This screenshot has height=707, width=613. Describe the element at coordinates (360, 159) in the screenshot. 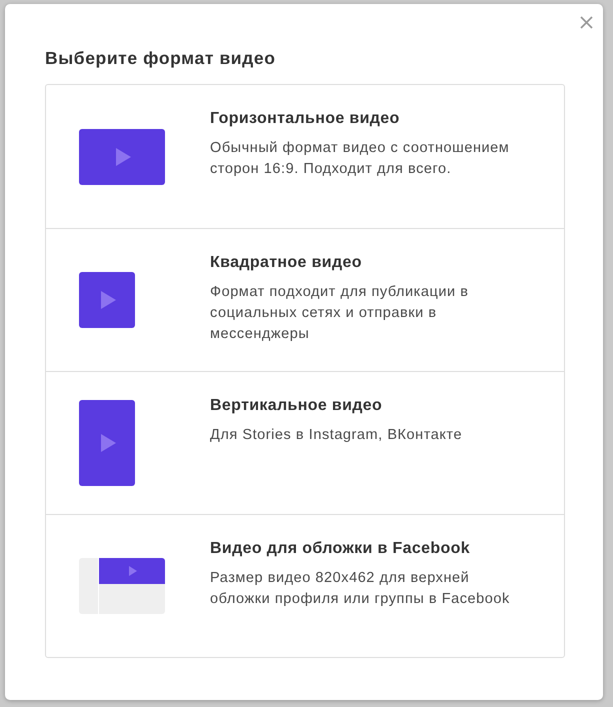

I see `format-description: Обычный формат видео с соотношением сторон 16:9. Подходит для всего.` at that location.